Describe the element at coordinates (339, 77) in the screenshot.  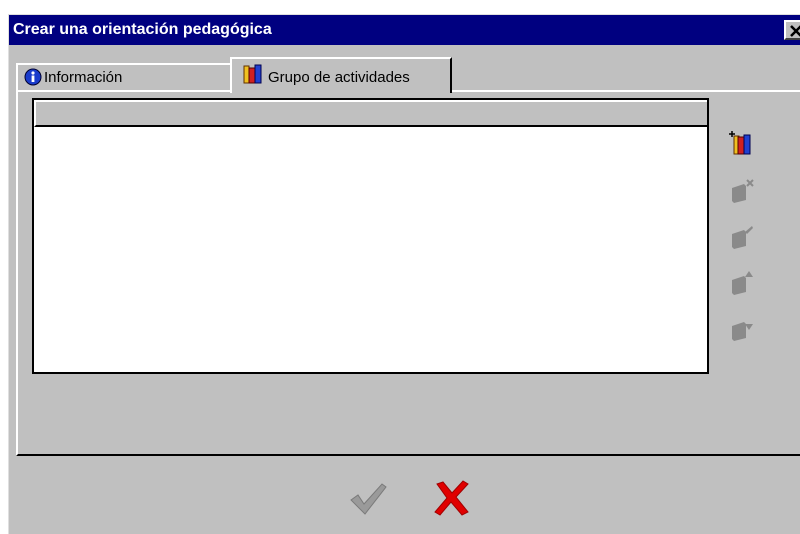
I see `tab-label: Grupo de actividades` at that location.